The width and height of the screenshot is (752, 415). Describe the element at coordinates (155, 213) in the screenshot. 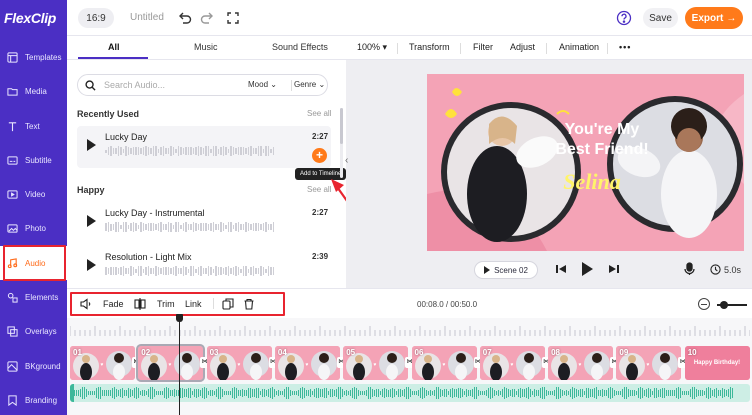

I see `track-name: Lucky Day - Instrumental` at that location.